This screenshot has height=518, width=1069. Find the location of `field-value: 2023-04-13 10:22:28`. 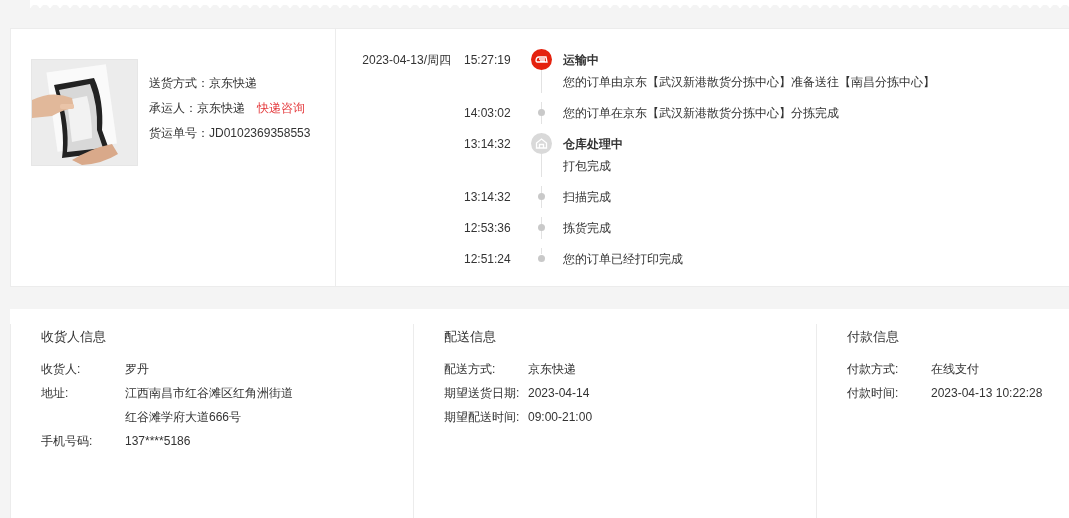

field-value: 2023-04-13 10:22:28 is located at coordinates (987, 393).